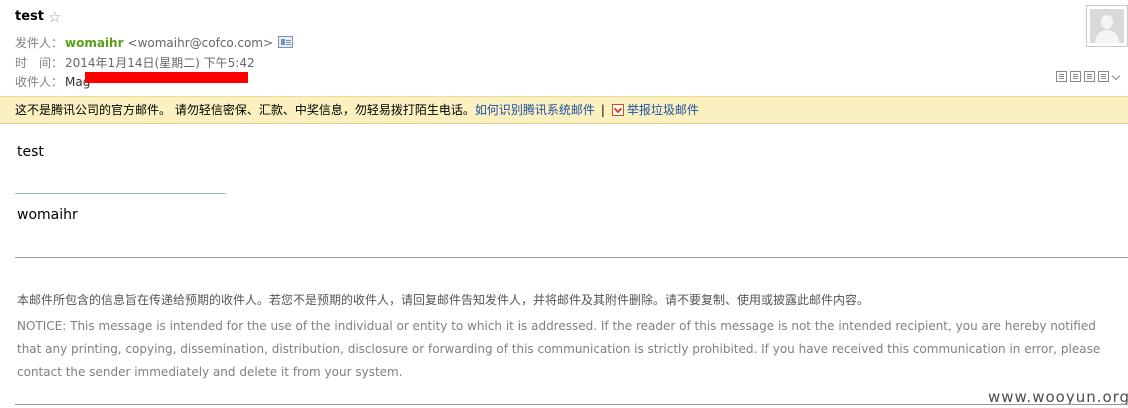  What do you see at coordinates (54, 17) in the screenshot?
I see `star-icon: ☆` at bounding box center [54, 17].